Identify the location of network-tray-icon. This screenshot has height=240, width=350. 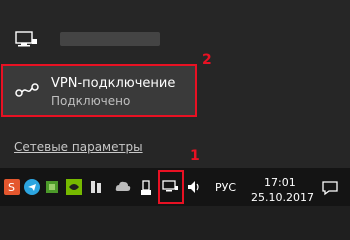
(170, 188).